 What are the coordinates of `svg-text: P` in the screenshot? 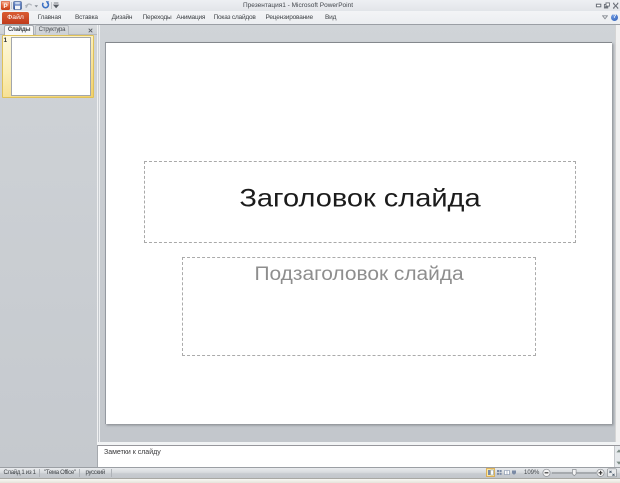 It's located at (5, 6).